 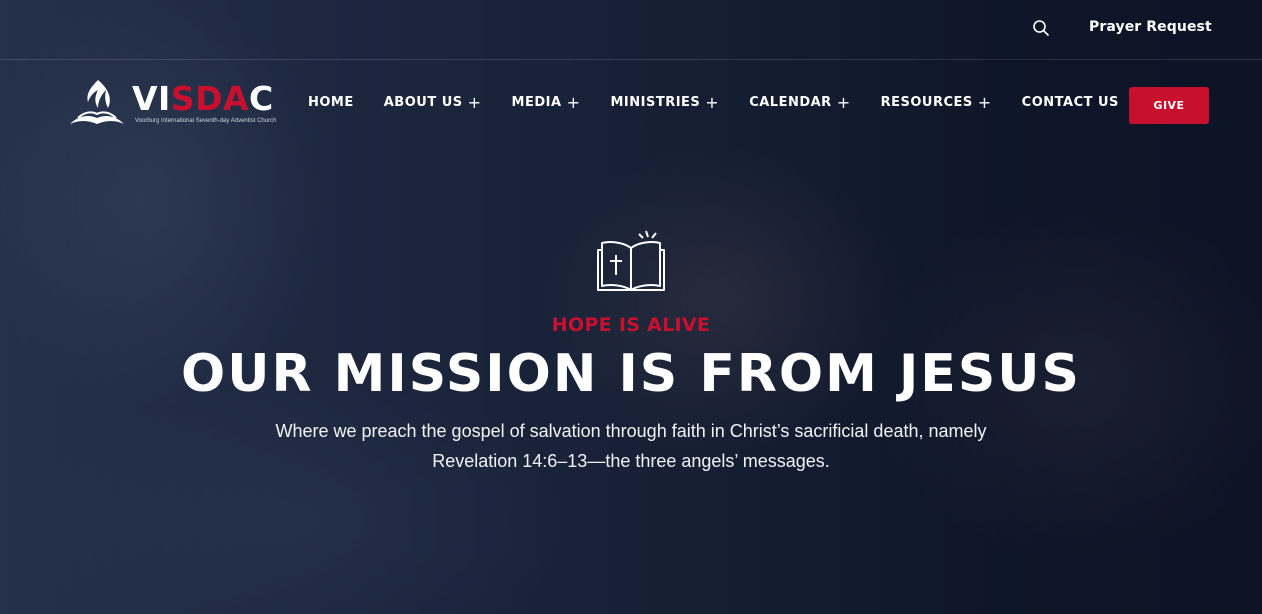 I want to click on adventist-flame-book-icon, so click(x=97, y=102).